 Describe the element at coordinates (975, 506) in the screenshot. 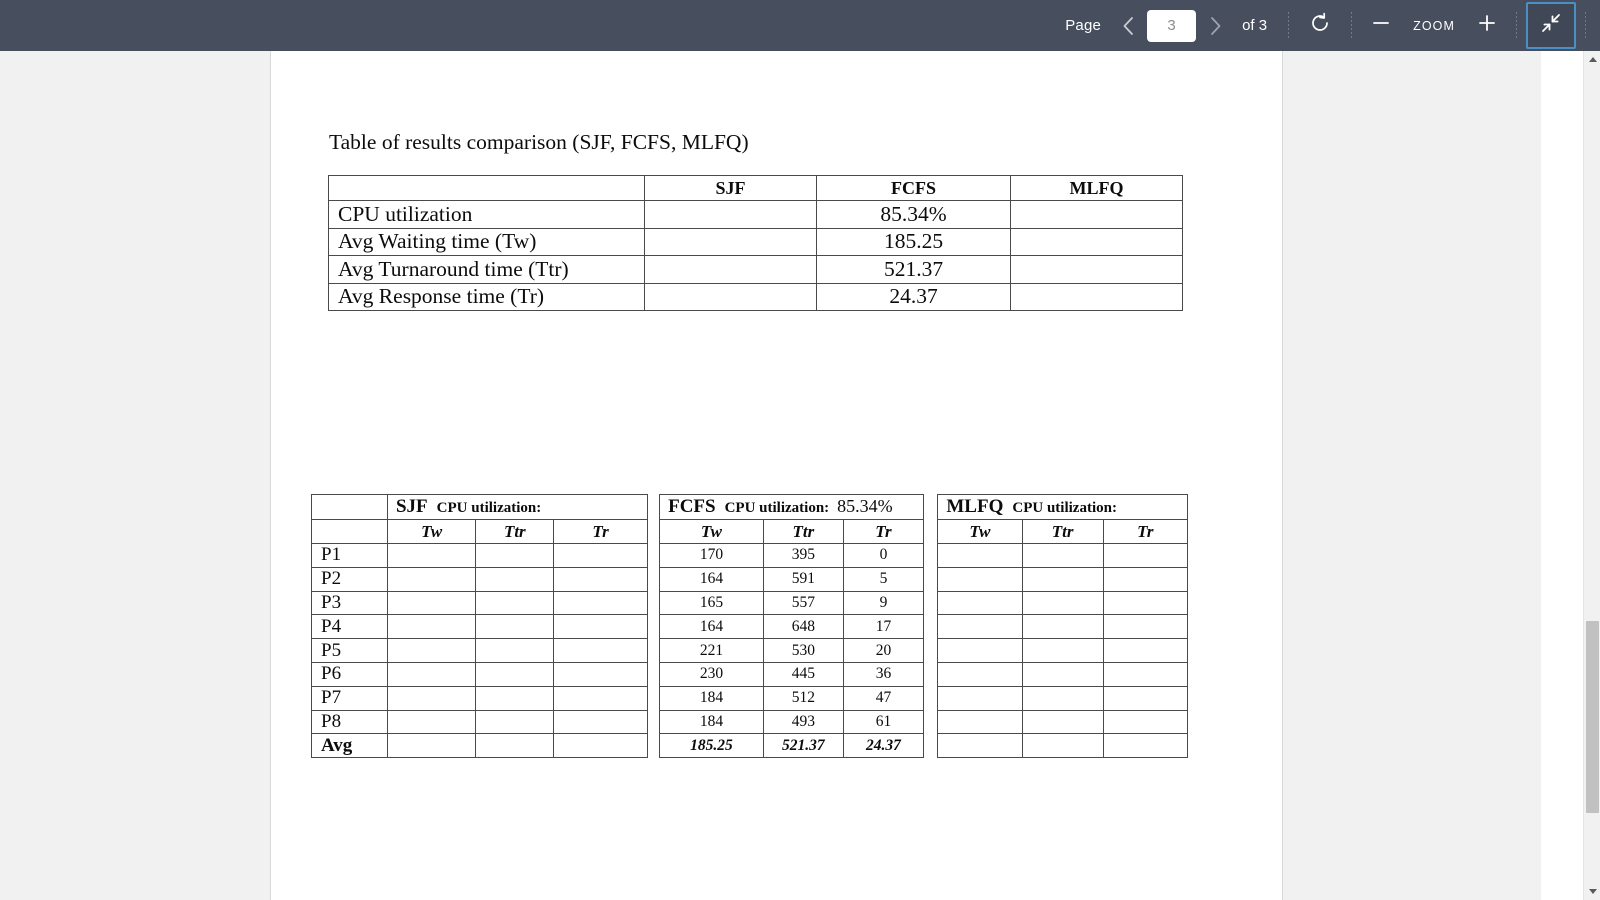

I see `group-name-mlfq: MLFQ` at that location.